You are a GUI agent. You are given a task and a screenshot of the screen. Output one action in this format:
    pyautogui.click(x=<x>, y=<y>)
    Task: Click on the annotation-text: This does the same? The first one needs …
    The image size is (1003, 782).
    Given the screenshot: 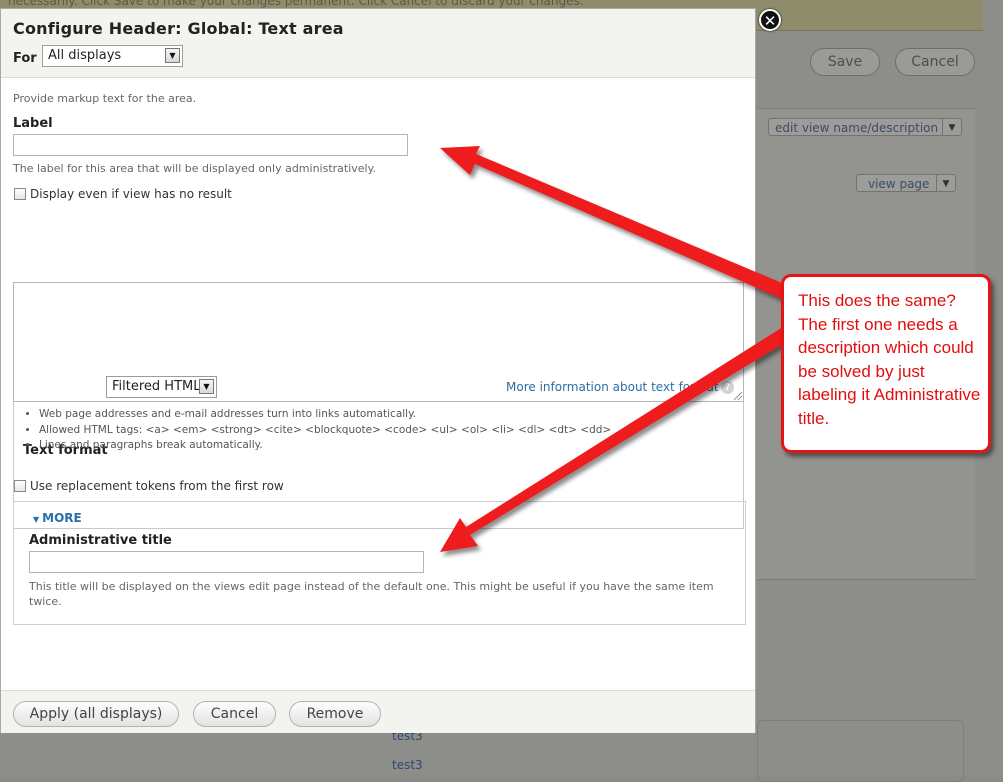 What is the action you would take?
    pyautogui.click(x=889, y=359)
    